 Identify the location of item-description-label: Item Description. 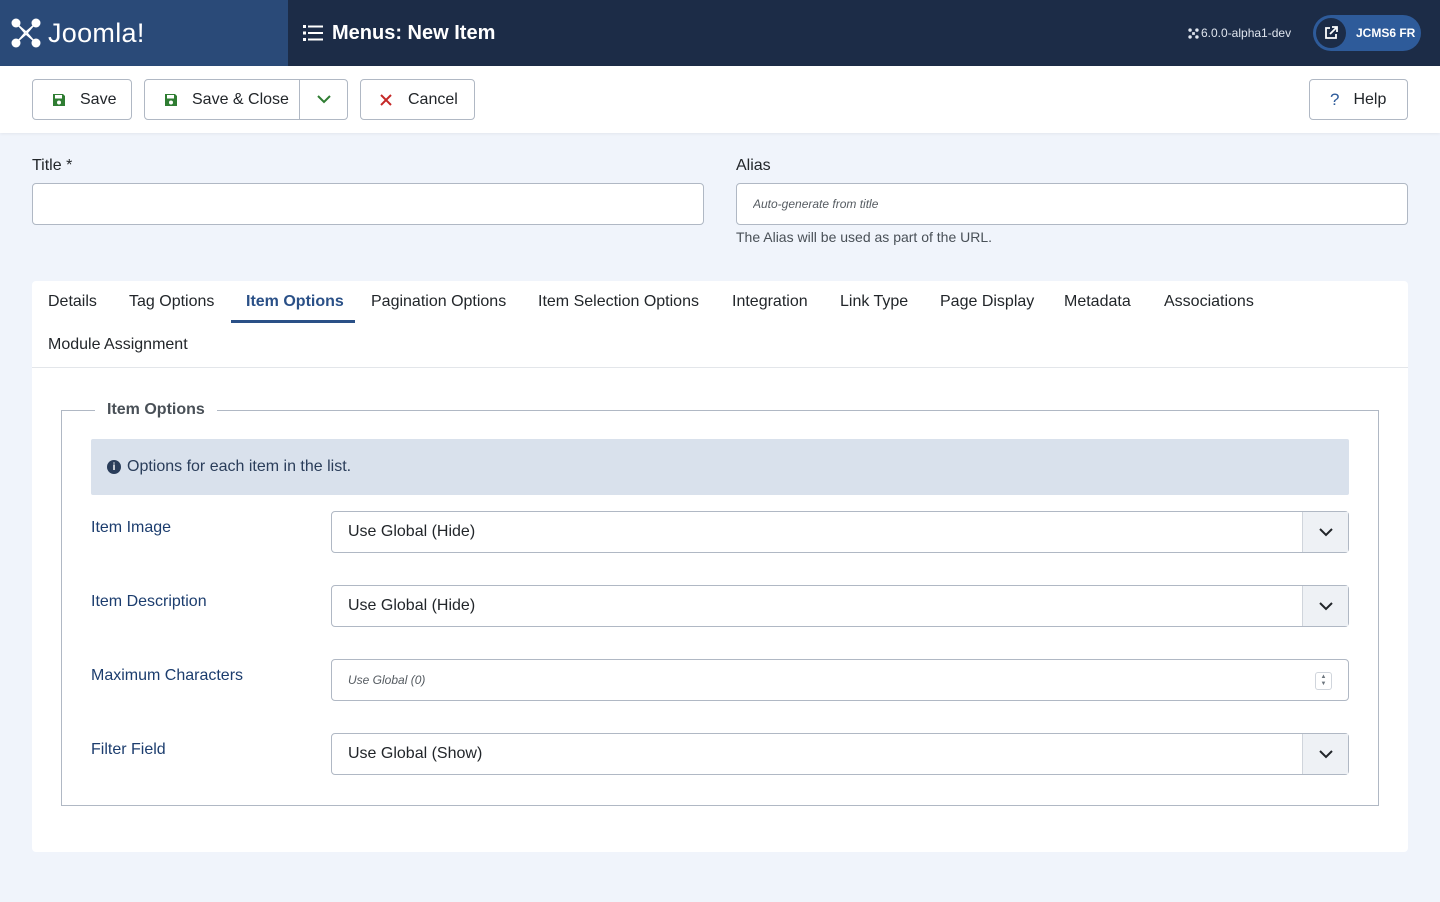
(149, 601).